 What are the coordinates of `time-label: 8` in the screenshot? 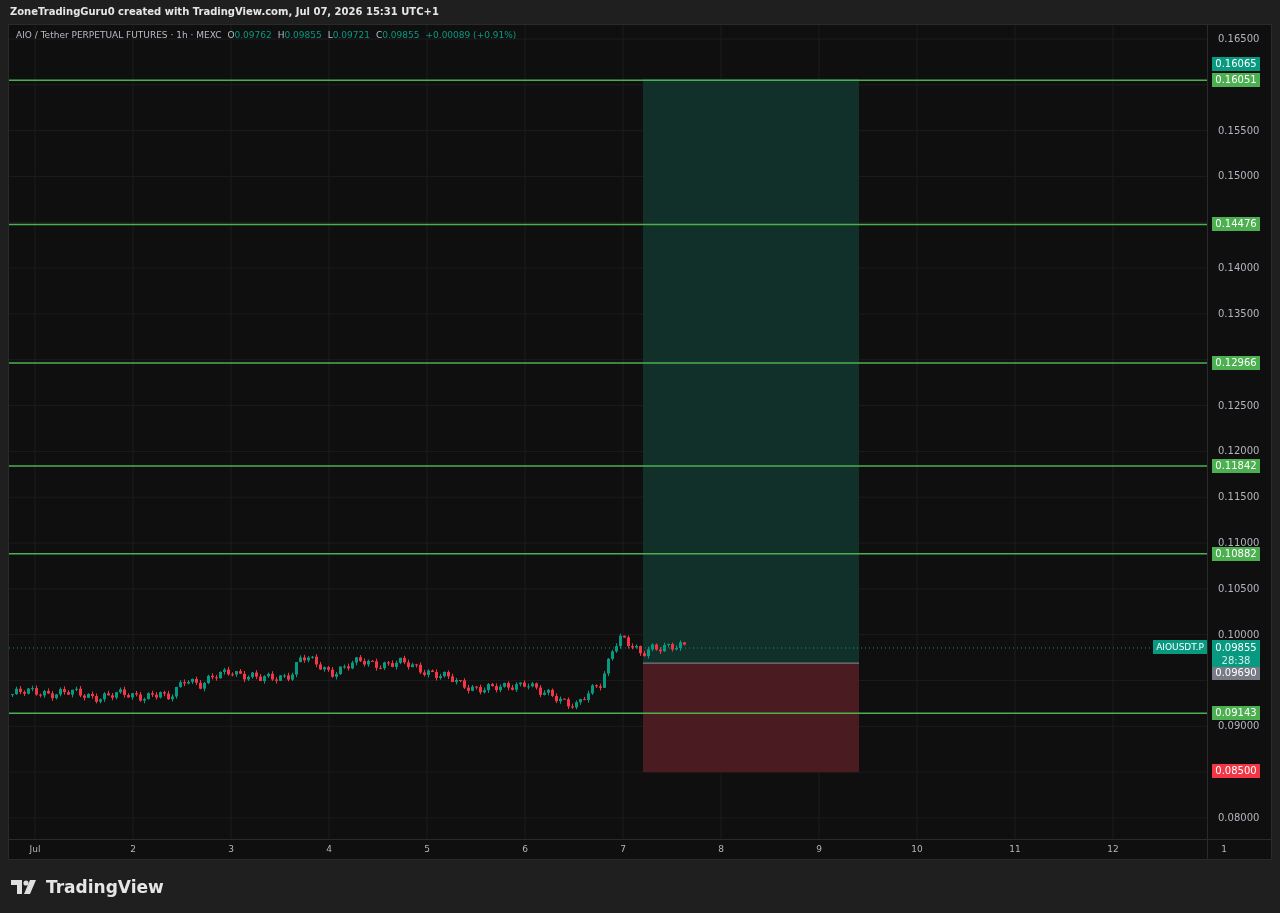 It's located at (721, 849).